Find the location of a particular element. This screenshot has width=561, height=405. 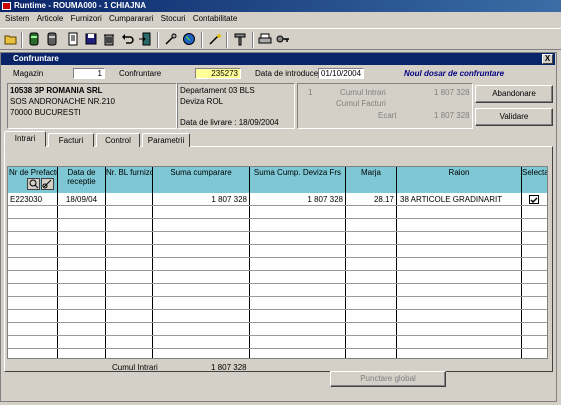

col-suma-deviza: Suma Cump. Deviza Frs is located at coordinates (298, 180).